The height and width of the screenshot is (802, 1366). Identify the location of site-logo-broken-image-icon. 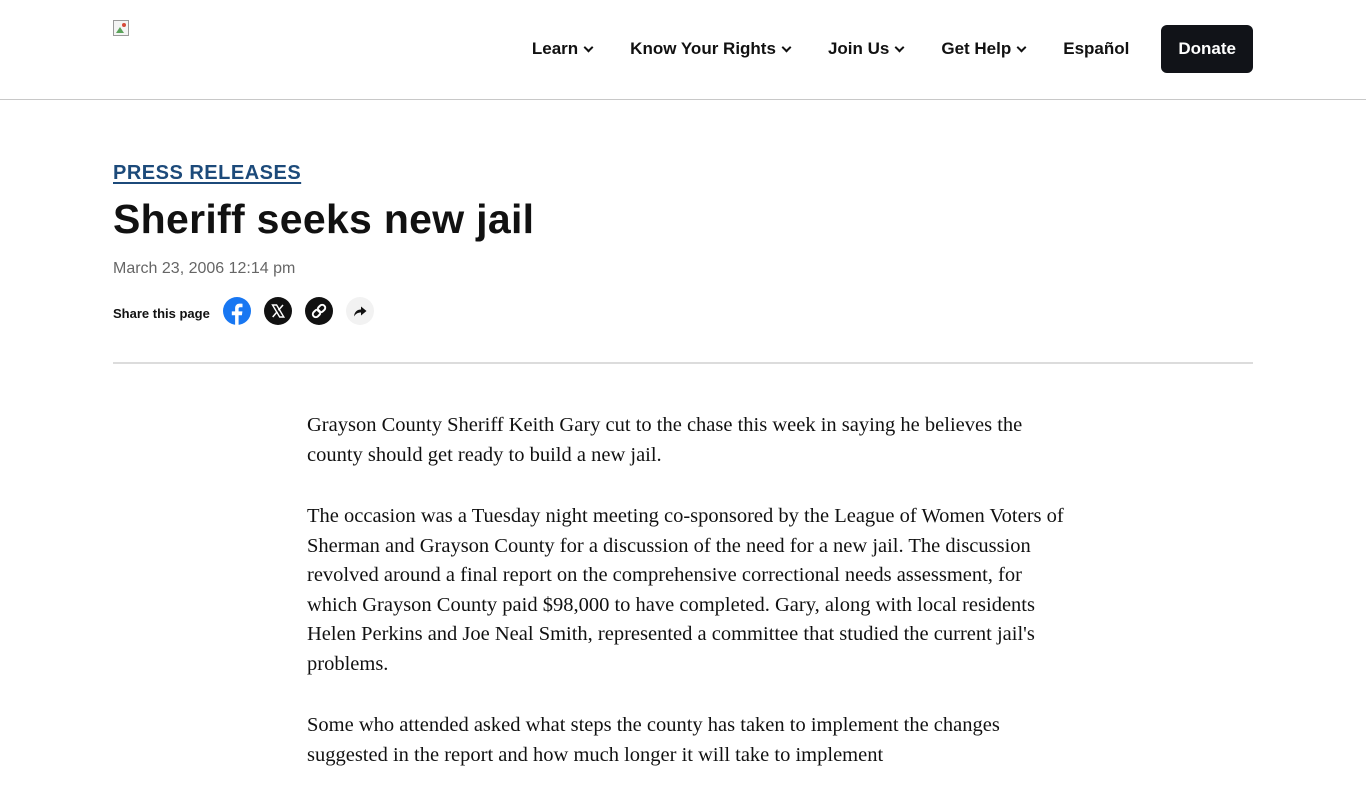
(121, 28).